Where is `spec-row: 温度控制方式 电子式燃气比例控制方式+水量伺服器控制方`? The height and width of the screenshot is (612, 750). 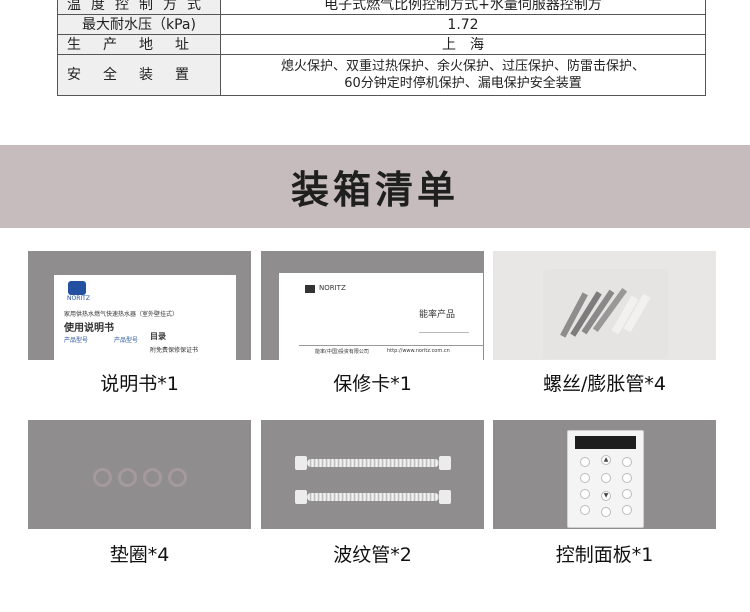
spec-row: 温度控制方式 电子式燃气比例控制方式+水量伺服器控制方 is located at coordinates (381, 7).